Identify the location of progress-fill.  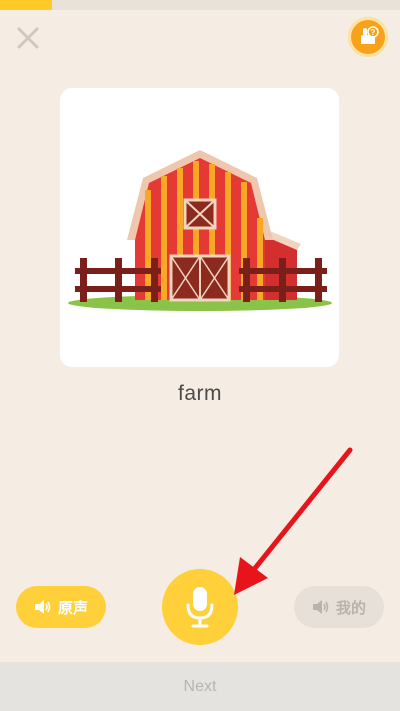
(26, 5).